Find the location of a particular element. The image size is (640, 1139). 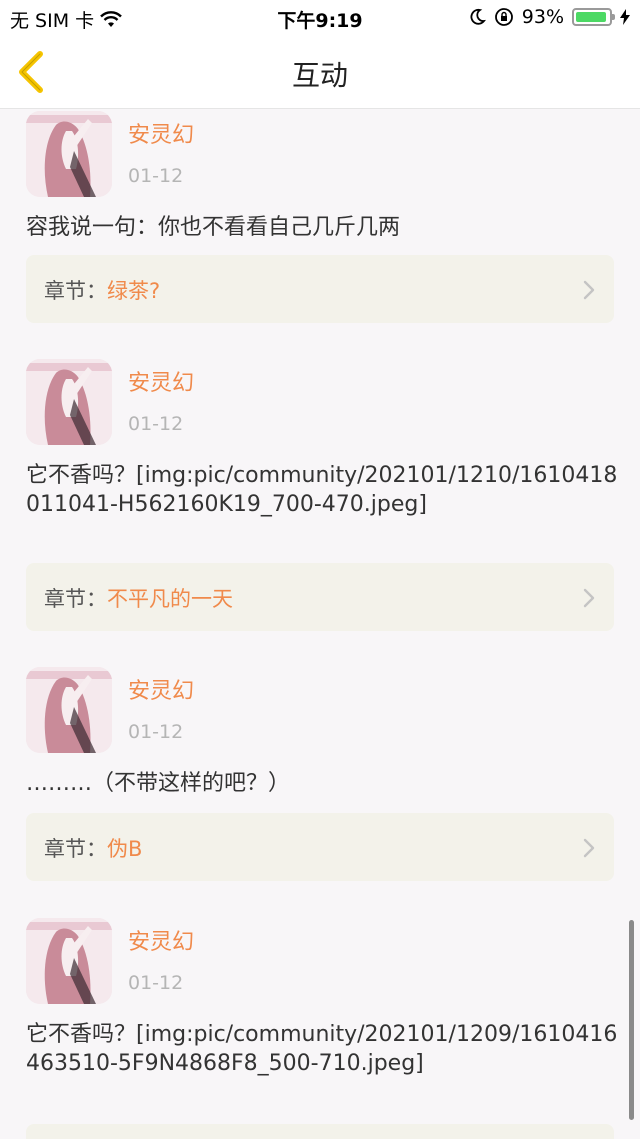

chapter-label: 章节：不平凡的一天 is located at coordinates (138, 598).